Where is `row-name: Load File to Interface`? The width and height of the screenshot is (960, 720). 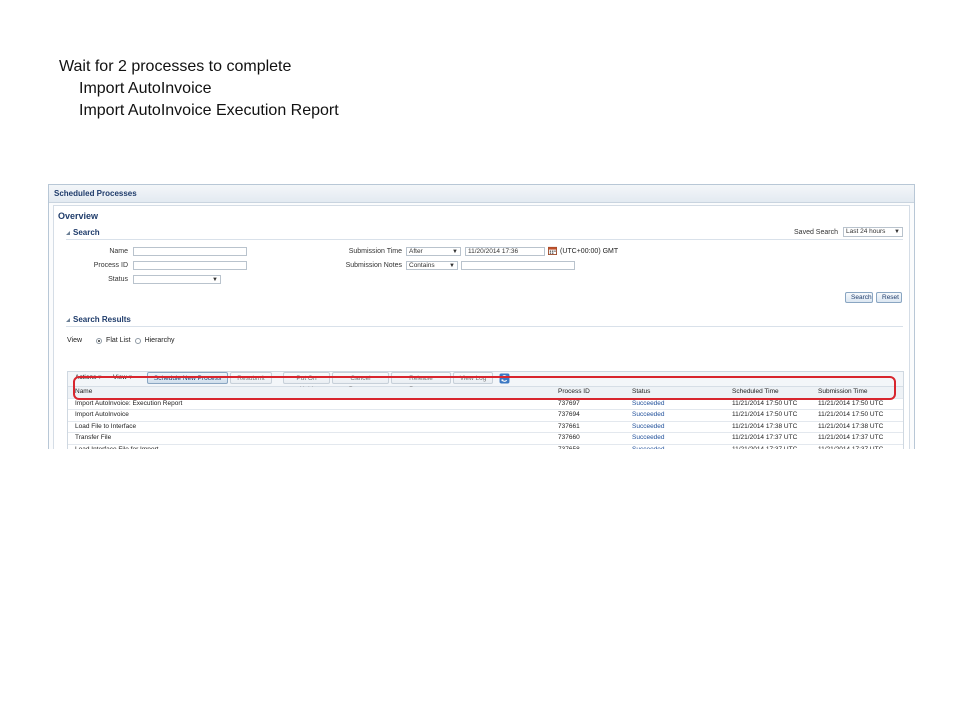 row-name: Load File to Interface is located at coordinates (106, 426).